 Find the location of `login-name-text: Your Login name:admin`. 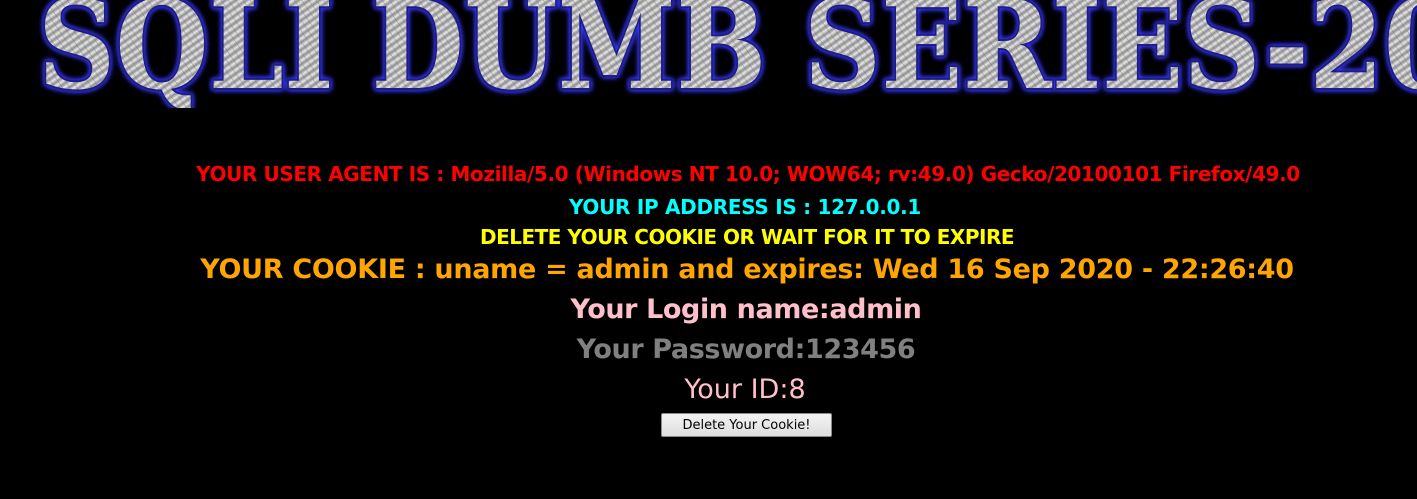

login-name-text: Your Login name:admin is located at coordinates (746, 309).